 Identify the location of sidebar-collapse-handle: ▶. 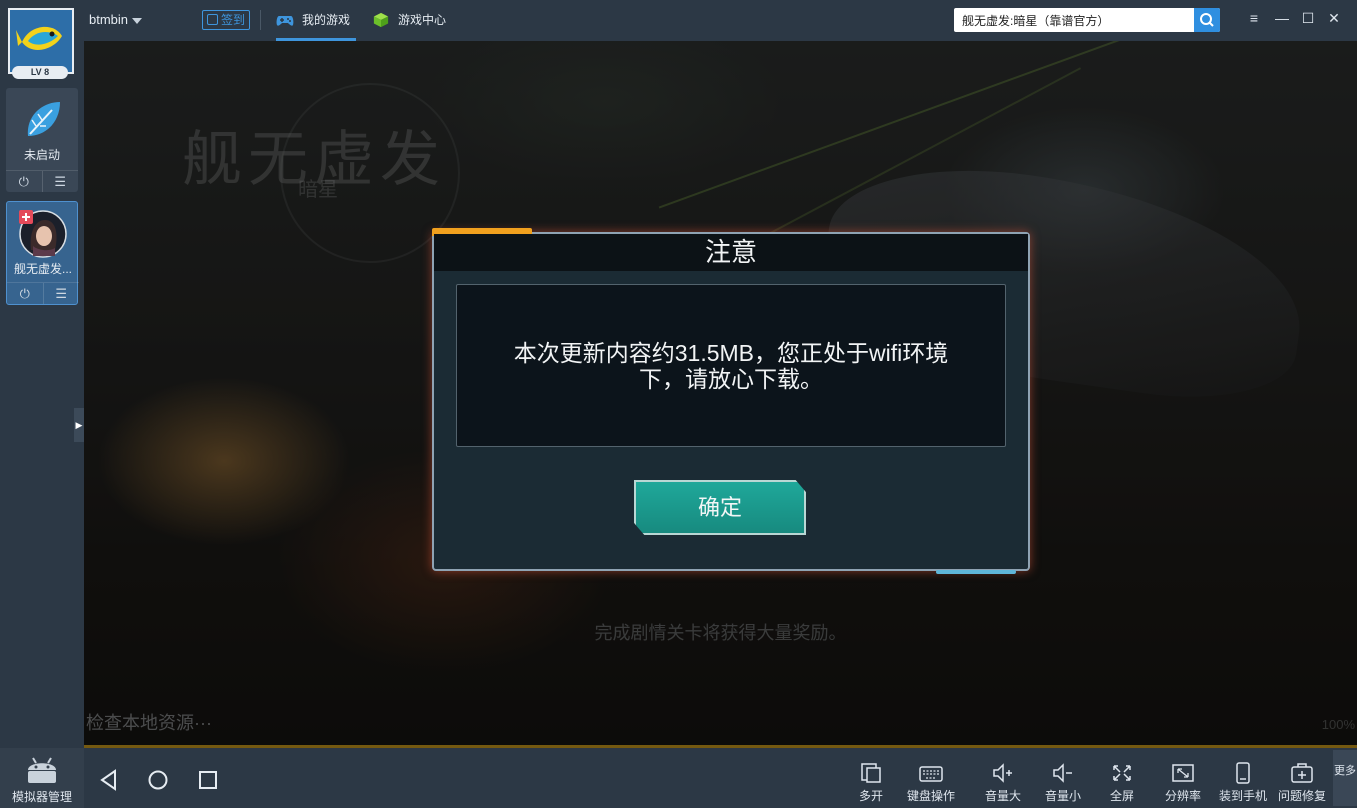
(79, 425).